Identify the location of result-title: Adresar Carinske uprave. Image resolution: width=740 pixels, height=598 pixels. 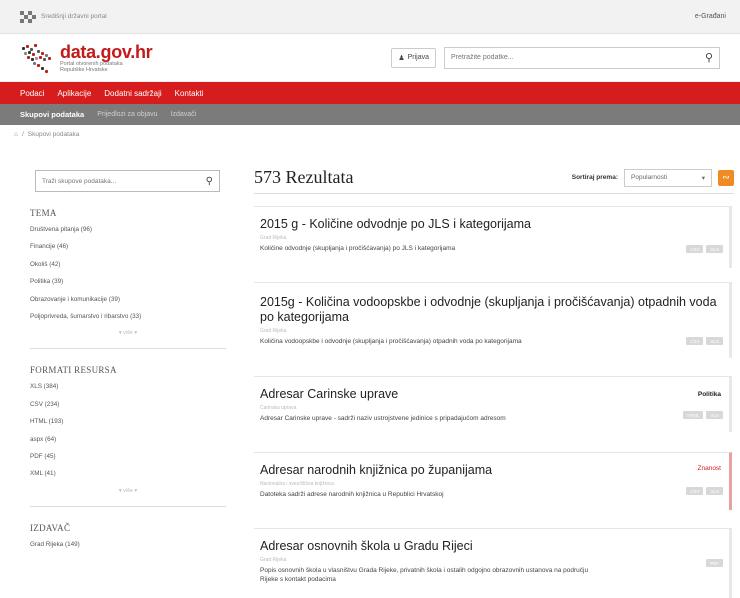
(489, 394).